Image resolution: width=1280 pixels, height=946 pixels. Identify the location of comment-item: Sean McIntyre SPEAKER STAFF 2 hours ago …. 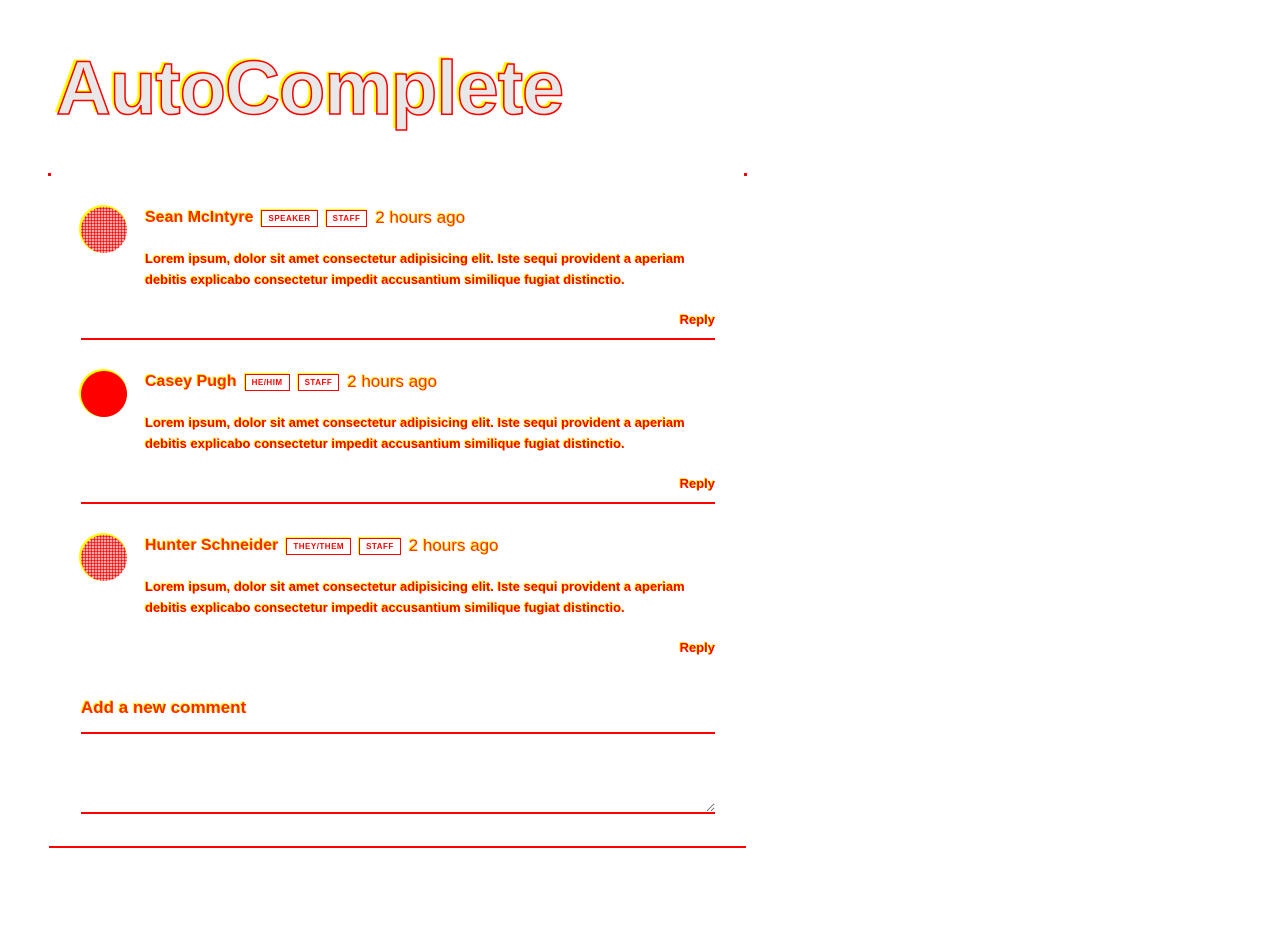
(398, 257).